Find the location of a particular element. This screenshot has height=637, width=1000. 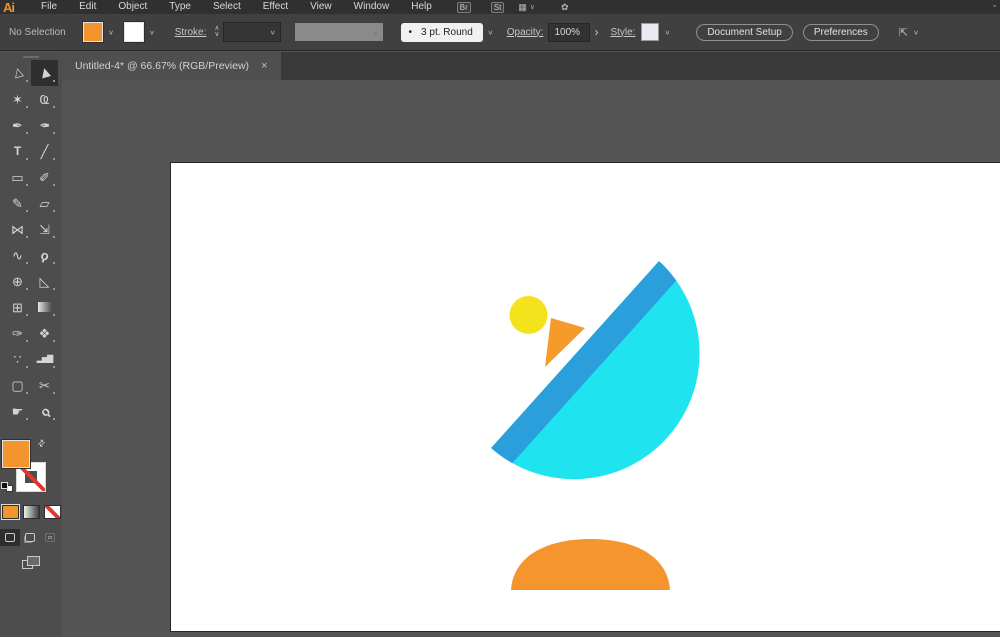

stepper-down-icon: ∨ is located at coordinates (216, 34).